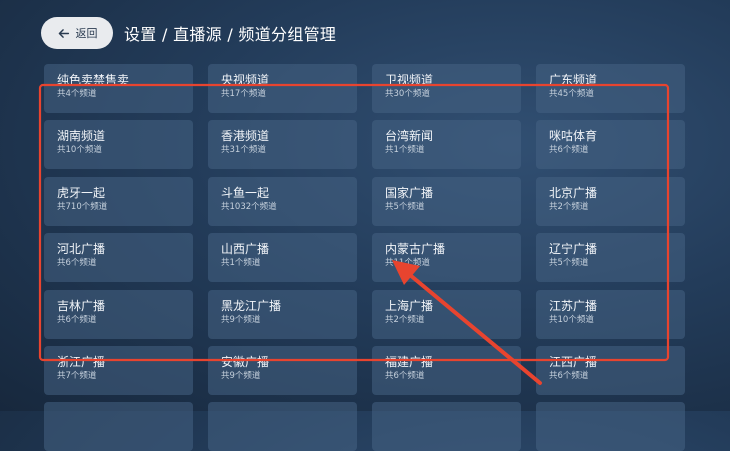 The height and width of the screenshot is (451, 730). I want to click on group-title: 内蒙古广播, so click(415, 249).